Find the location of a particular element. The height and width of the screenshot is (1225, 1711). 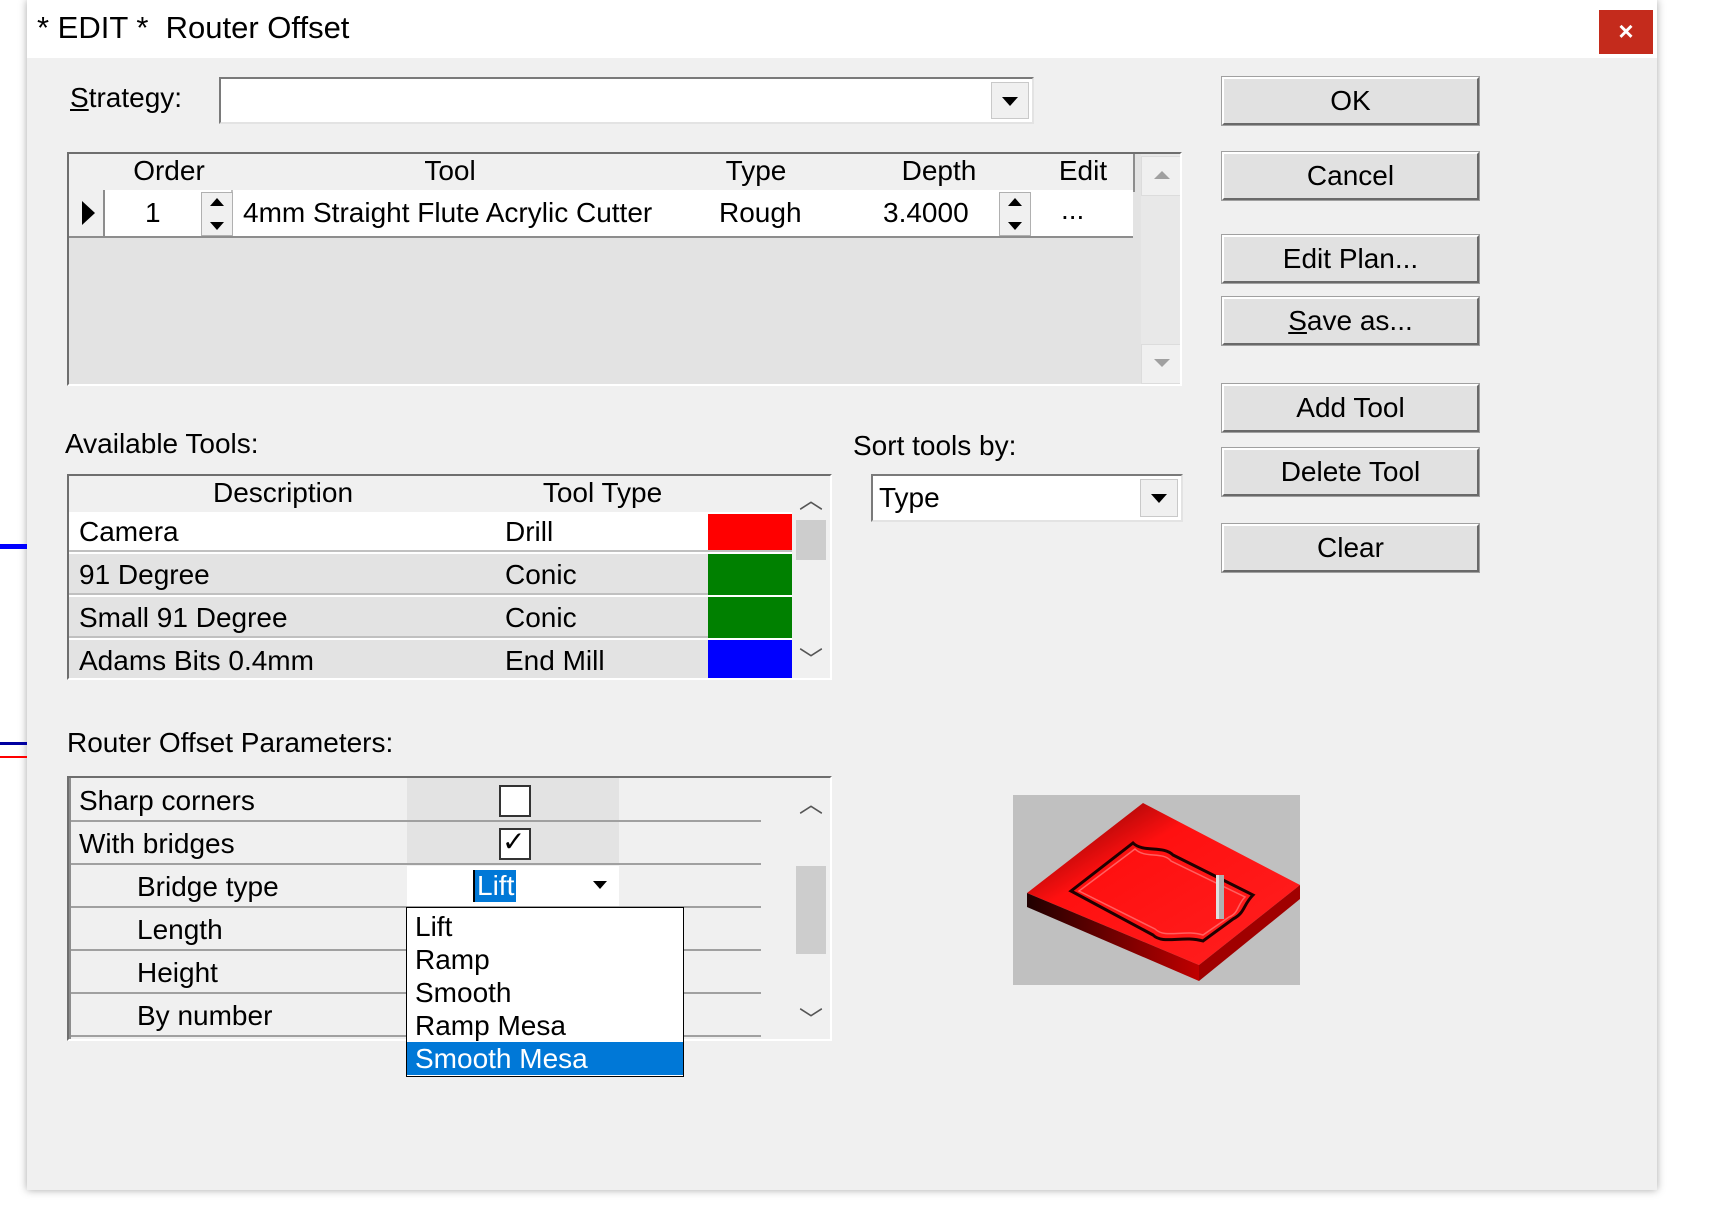

tool-description: Adams Bits 0.4mm is located at coordinates (196, 660).